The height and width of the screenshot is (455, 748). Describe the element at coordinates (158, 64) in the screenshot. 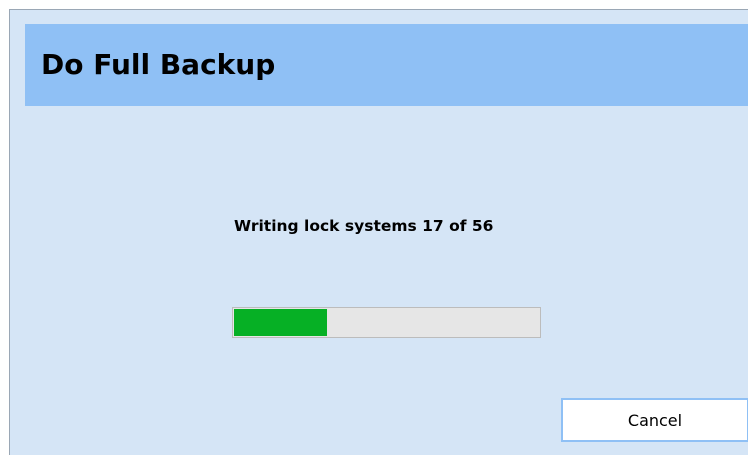

I see `dialog-title: Do Full Backup` at that location.